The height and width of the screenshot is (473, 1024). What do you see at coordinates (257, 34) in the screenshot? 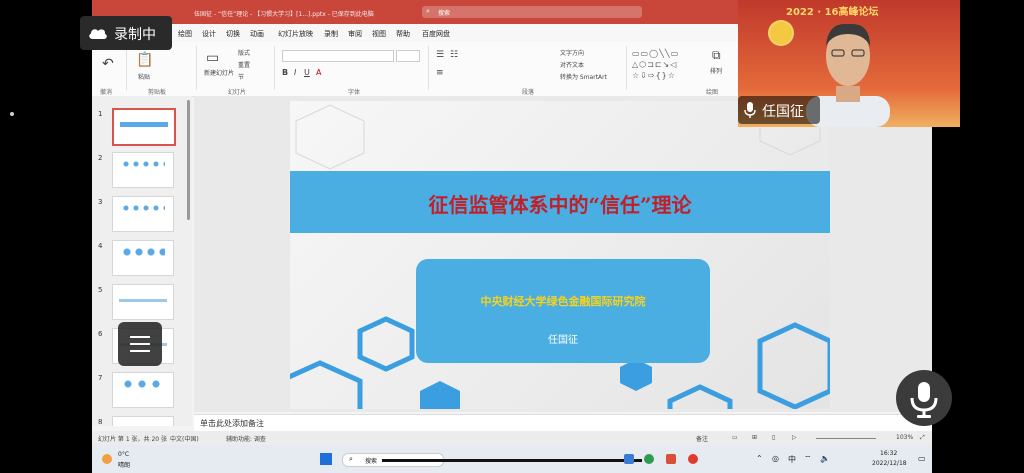
I see `menu-animations: 动画` at bounding box center [257, 34].